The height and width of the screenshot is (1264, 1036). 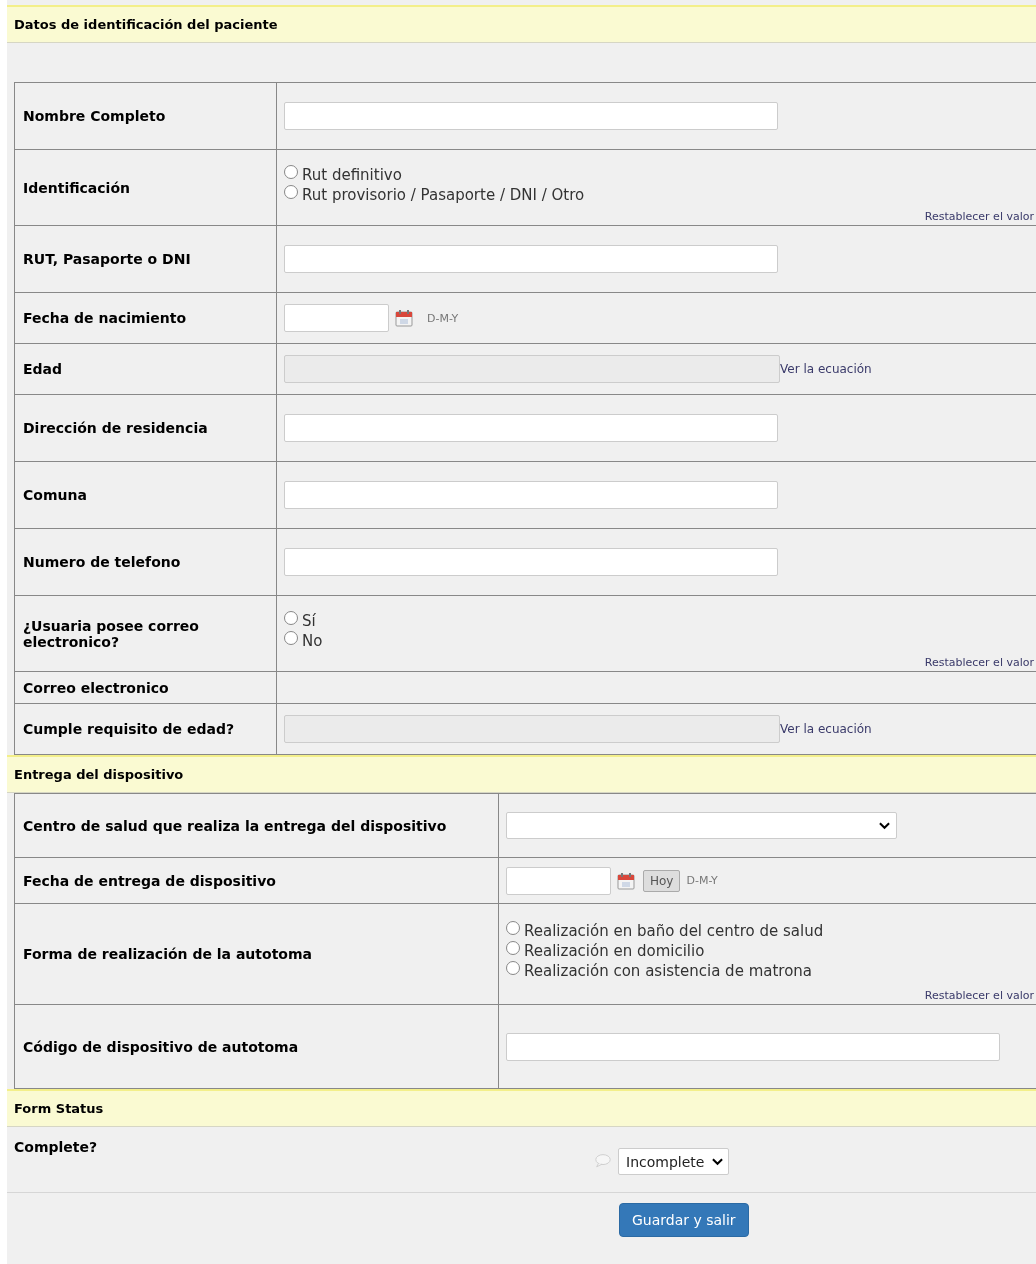 I want to click on field-label: Nombre Completo, so click(x=94, y=116).